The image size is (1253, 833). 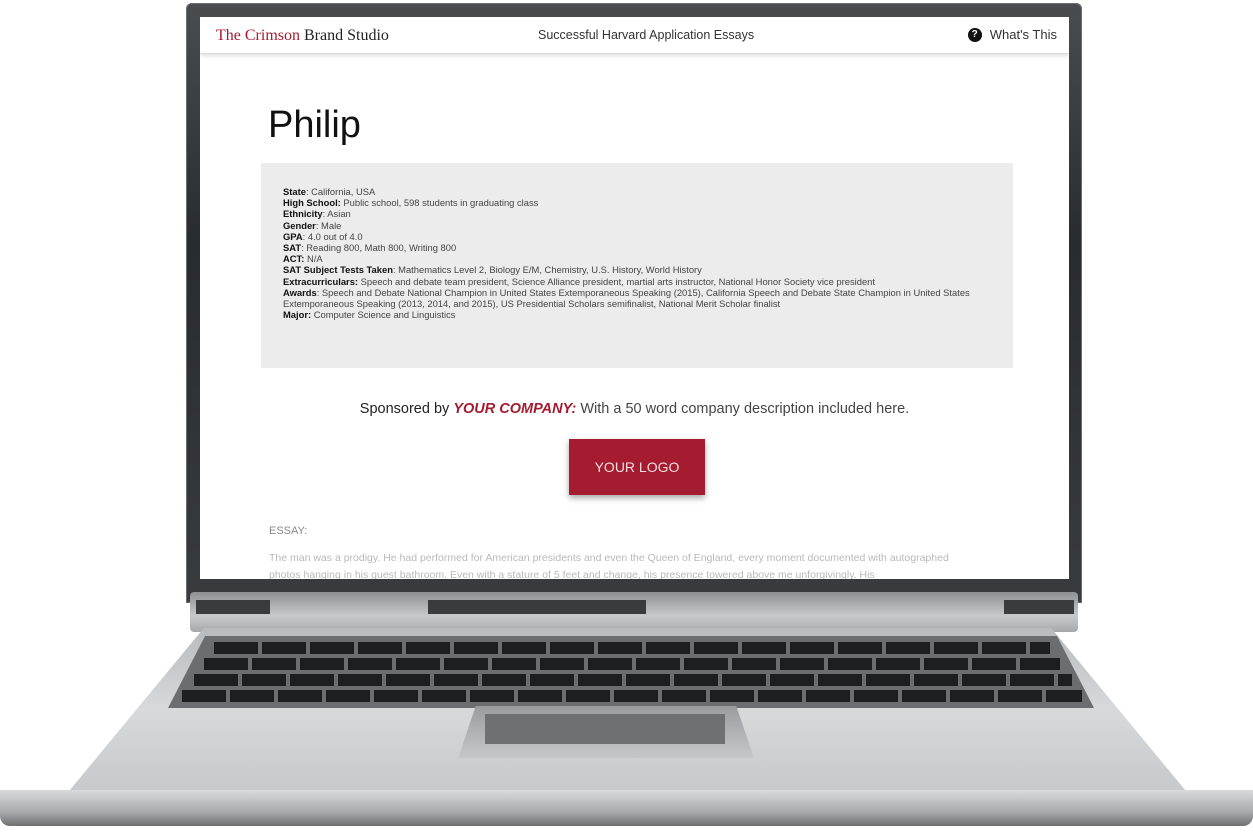 I want to click on profile-row: State: California, USA, so click(x=329, y=191).